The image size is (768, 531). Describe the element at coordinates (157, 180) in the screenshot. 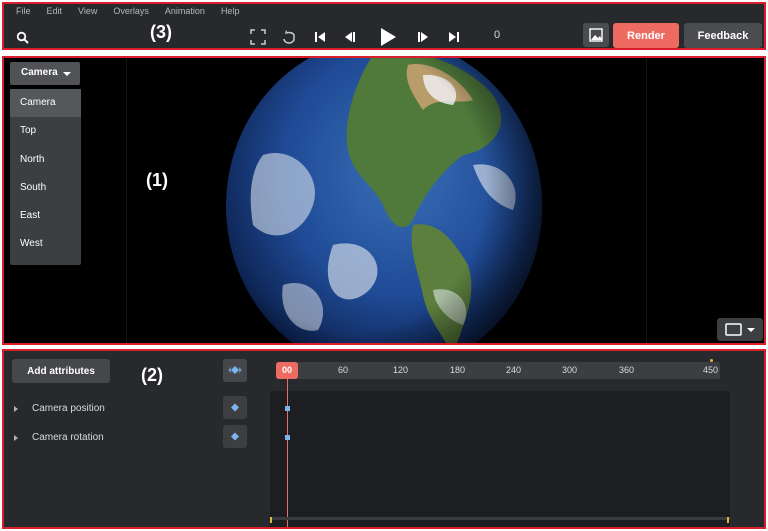

I see `annotation-label-1: (1)` at that location.